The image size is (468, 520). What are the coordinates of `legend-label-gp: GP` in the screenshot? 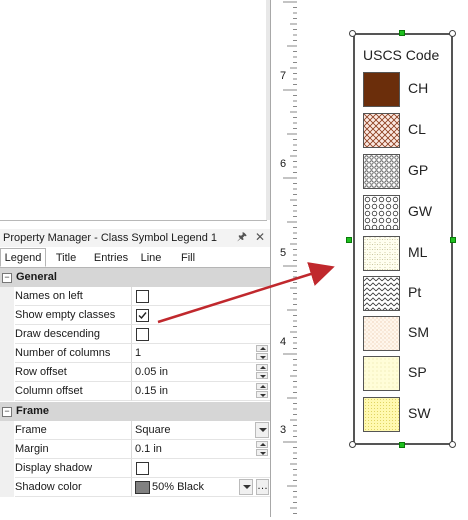 It's located at (418, 170).